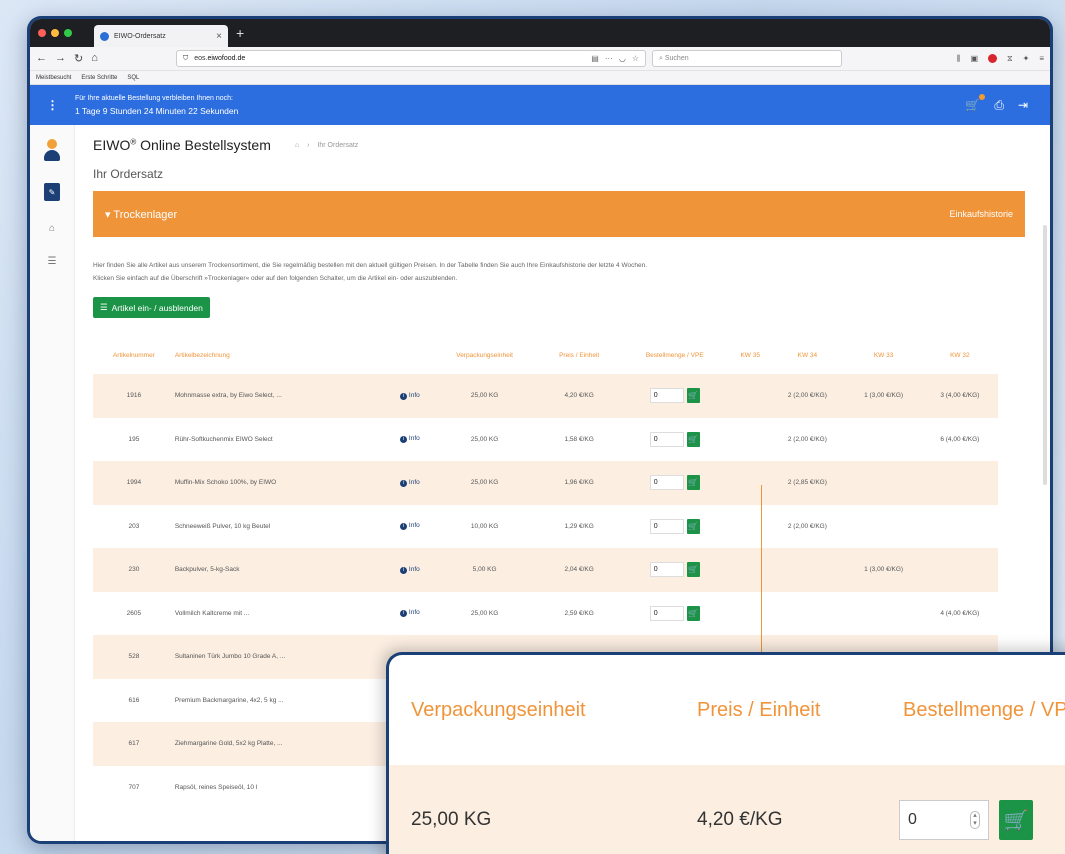  I want to click on sidebar-toggle-icon: ▣, so click(974, 59).